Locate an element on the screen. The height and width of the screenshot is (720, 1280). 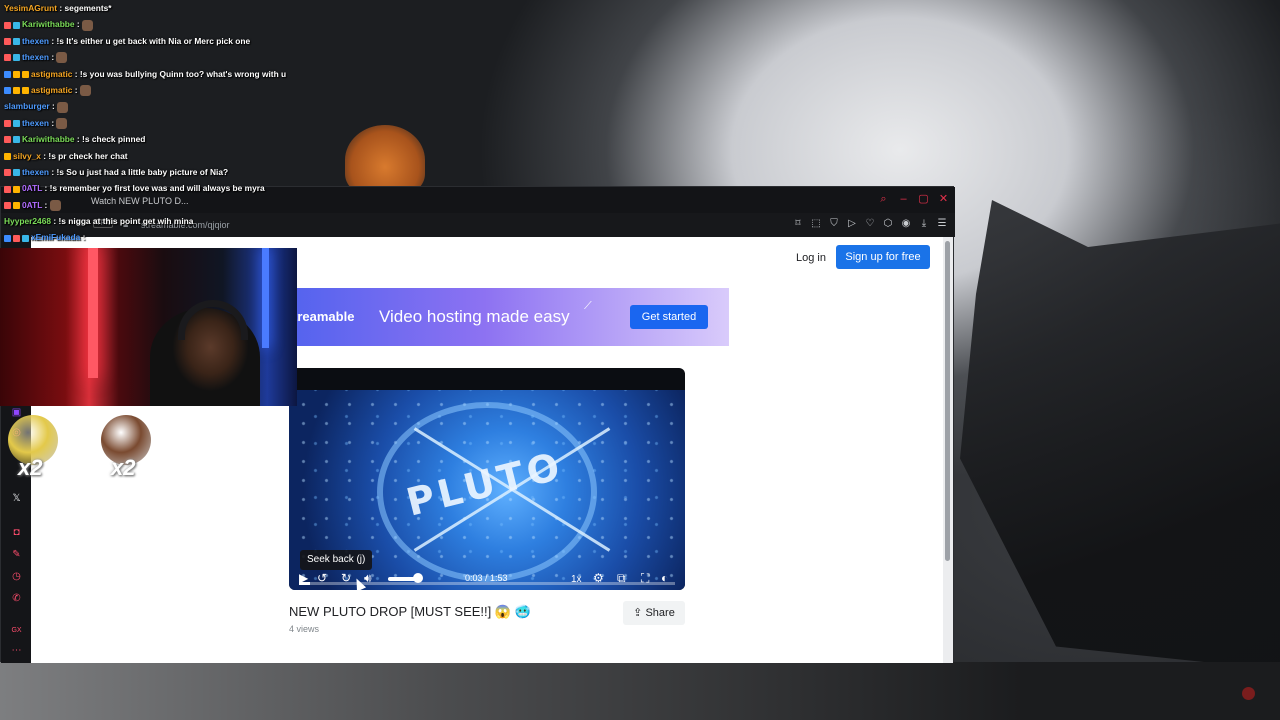
whatsapp-icon: ✆ is located at coordinates (16, 598).